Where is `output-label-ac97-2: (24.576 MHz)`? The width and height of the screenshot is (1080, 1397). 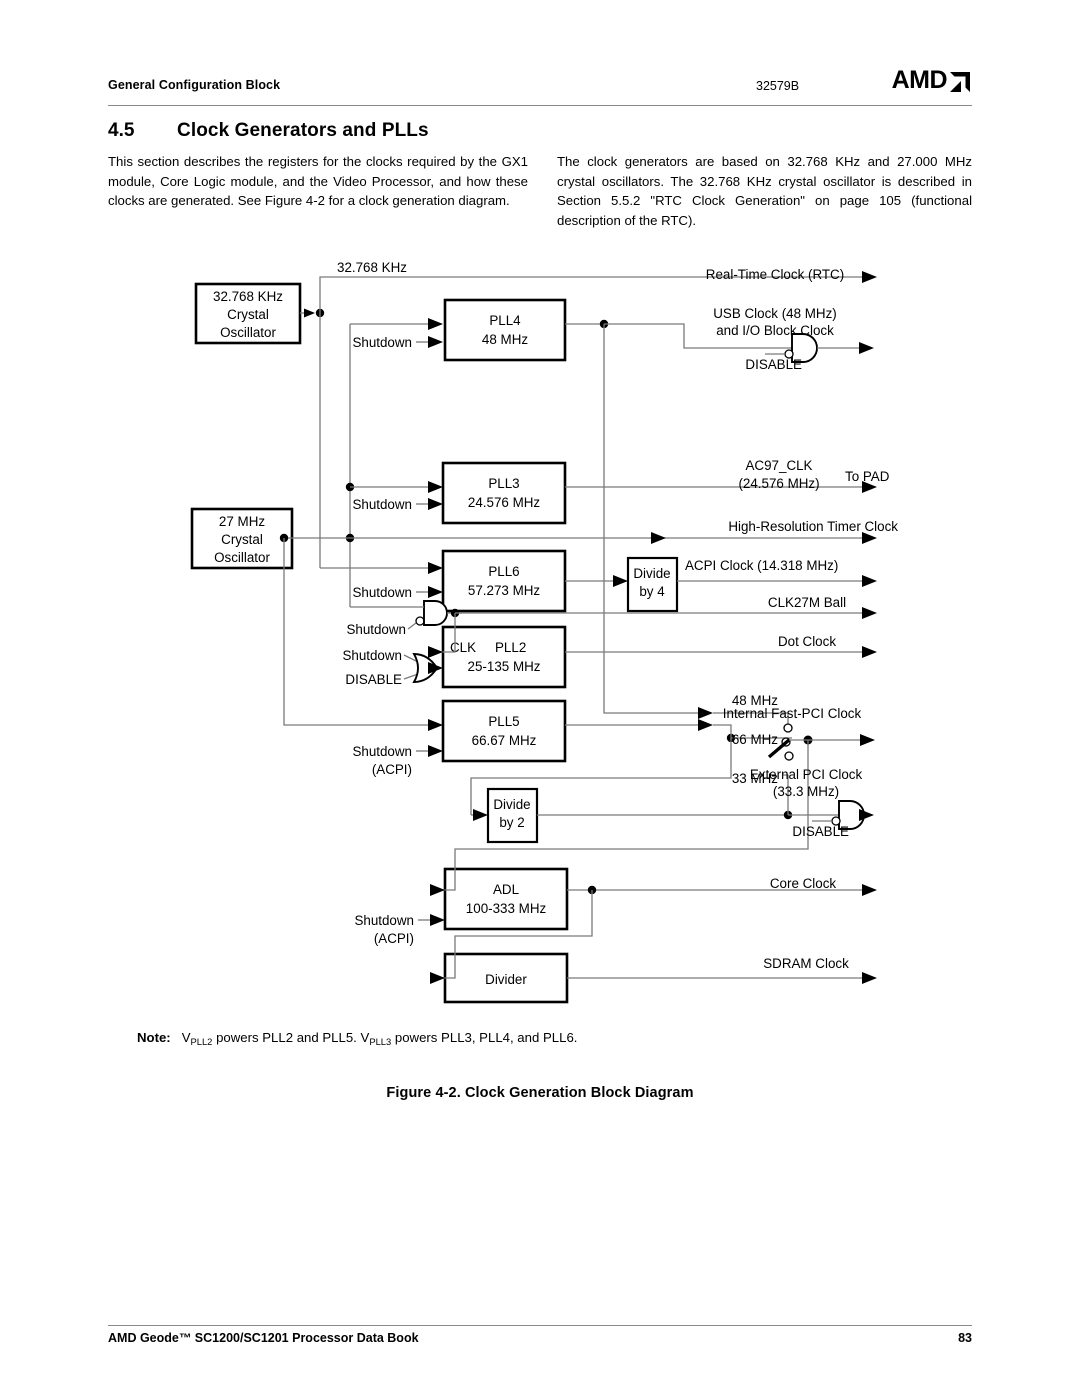 output-label-ac97-2: (24.576 MHz) is located at coordinates (778, 483).